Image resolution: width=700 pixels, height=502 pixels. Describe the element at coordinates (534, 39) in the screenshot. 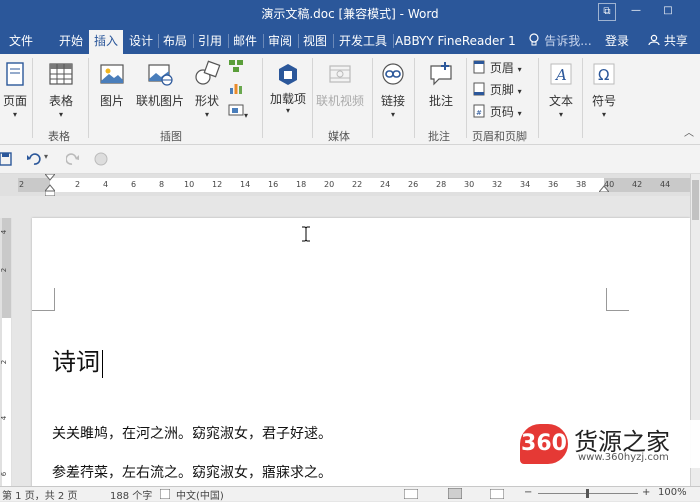

I see `lightbulb-icon` at that location.